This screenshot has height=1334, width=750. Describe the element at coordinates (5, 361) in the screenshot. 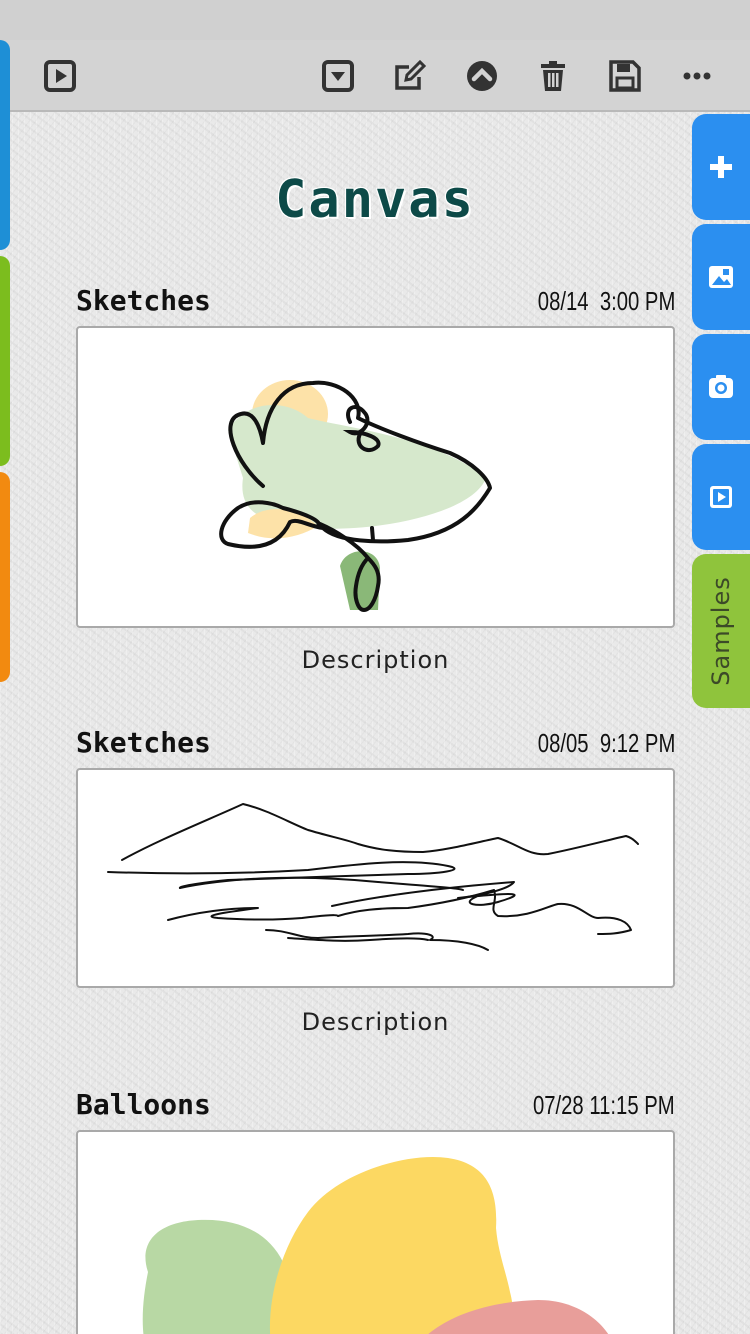

I see `left-tab-green` at that location.